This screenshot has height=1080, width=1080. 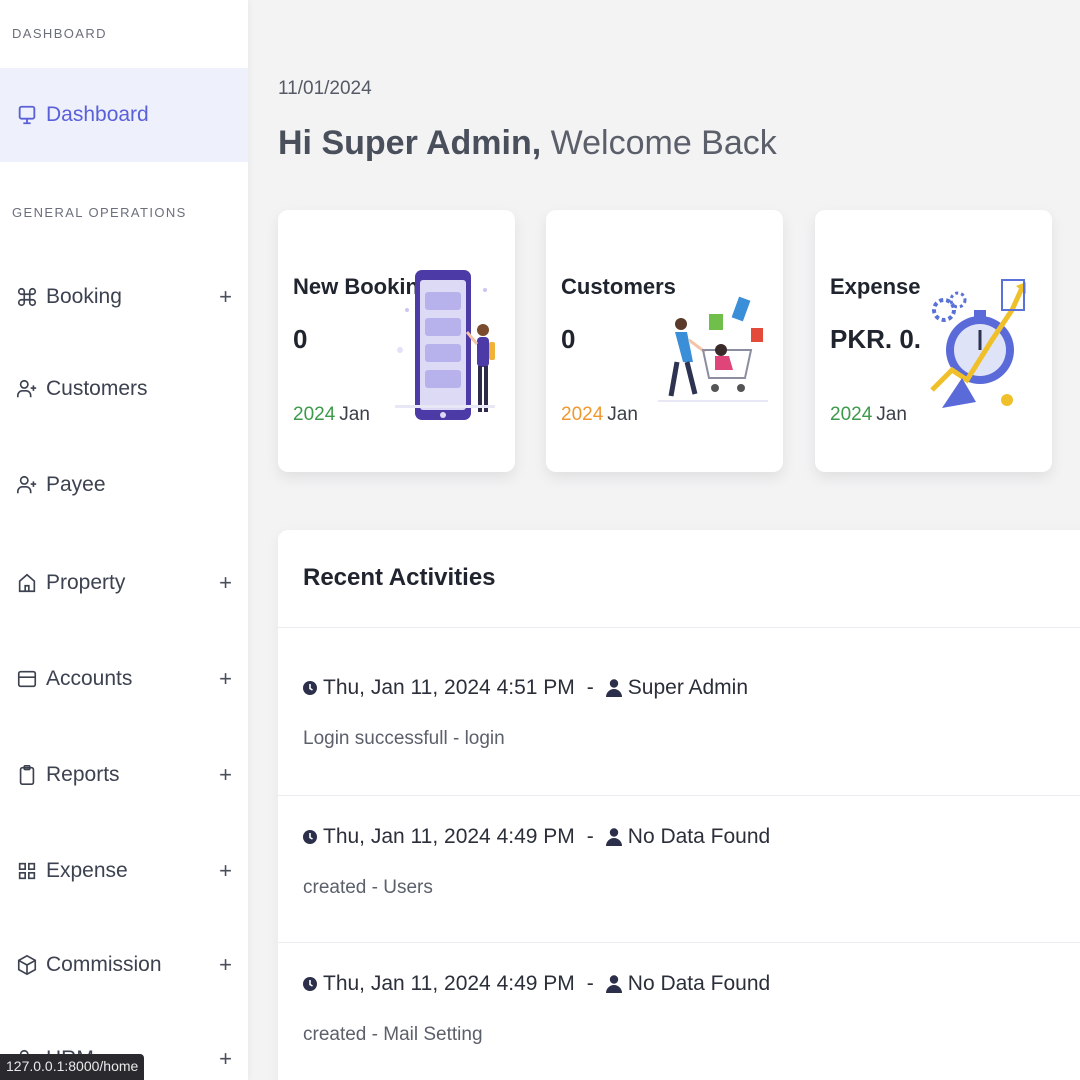 What do you see at coordinates (27, 583) in the screenshot?
I see `home-icon` at bounding box center [27, 583].